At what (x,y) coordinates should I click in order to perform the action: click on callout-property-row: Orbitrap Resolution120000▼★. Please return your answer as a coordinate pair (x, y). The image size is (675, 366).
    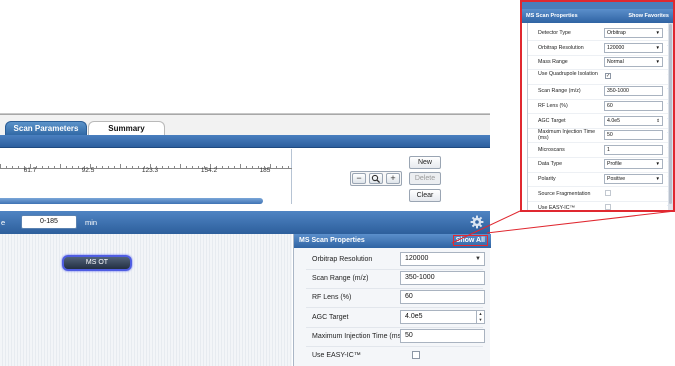
    Looking at the image, I should click on (600, 48).